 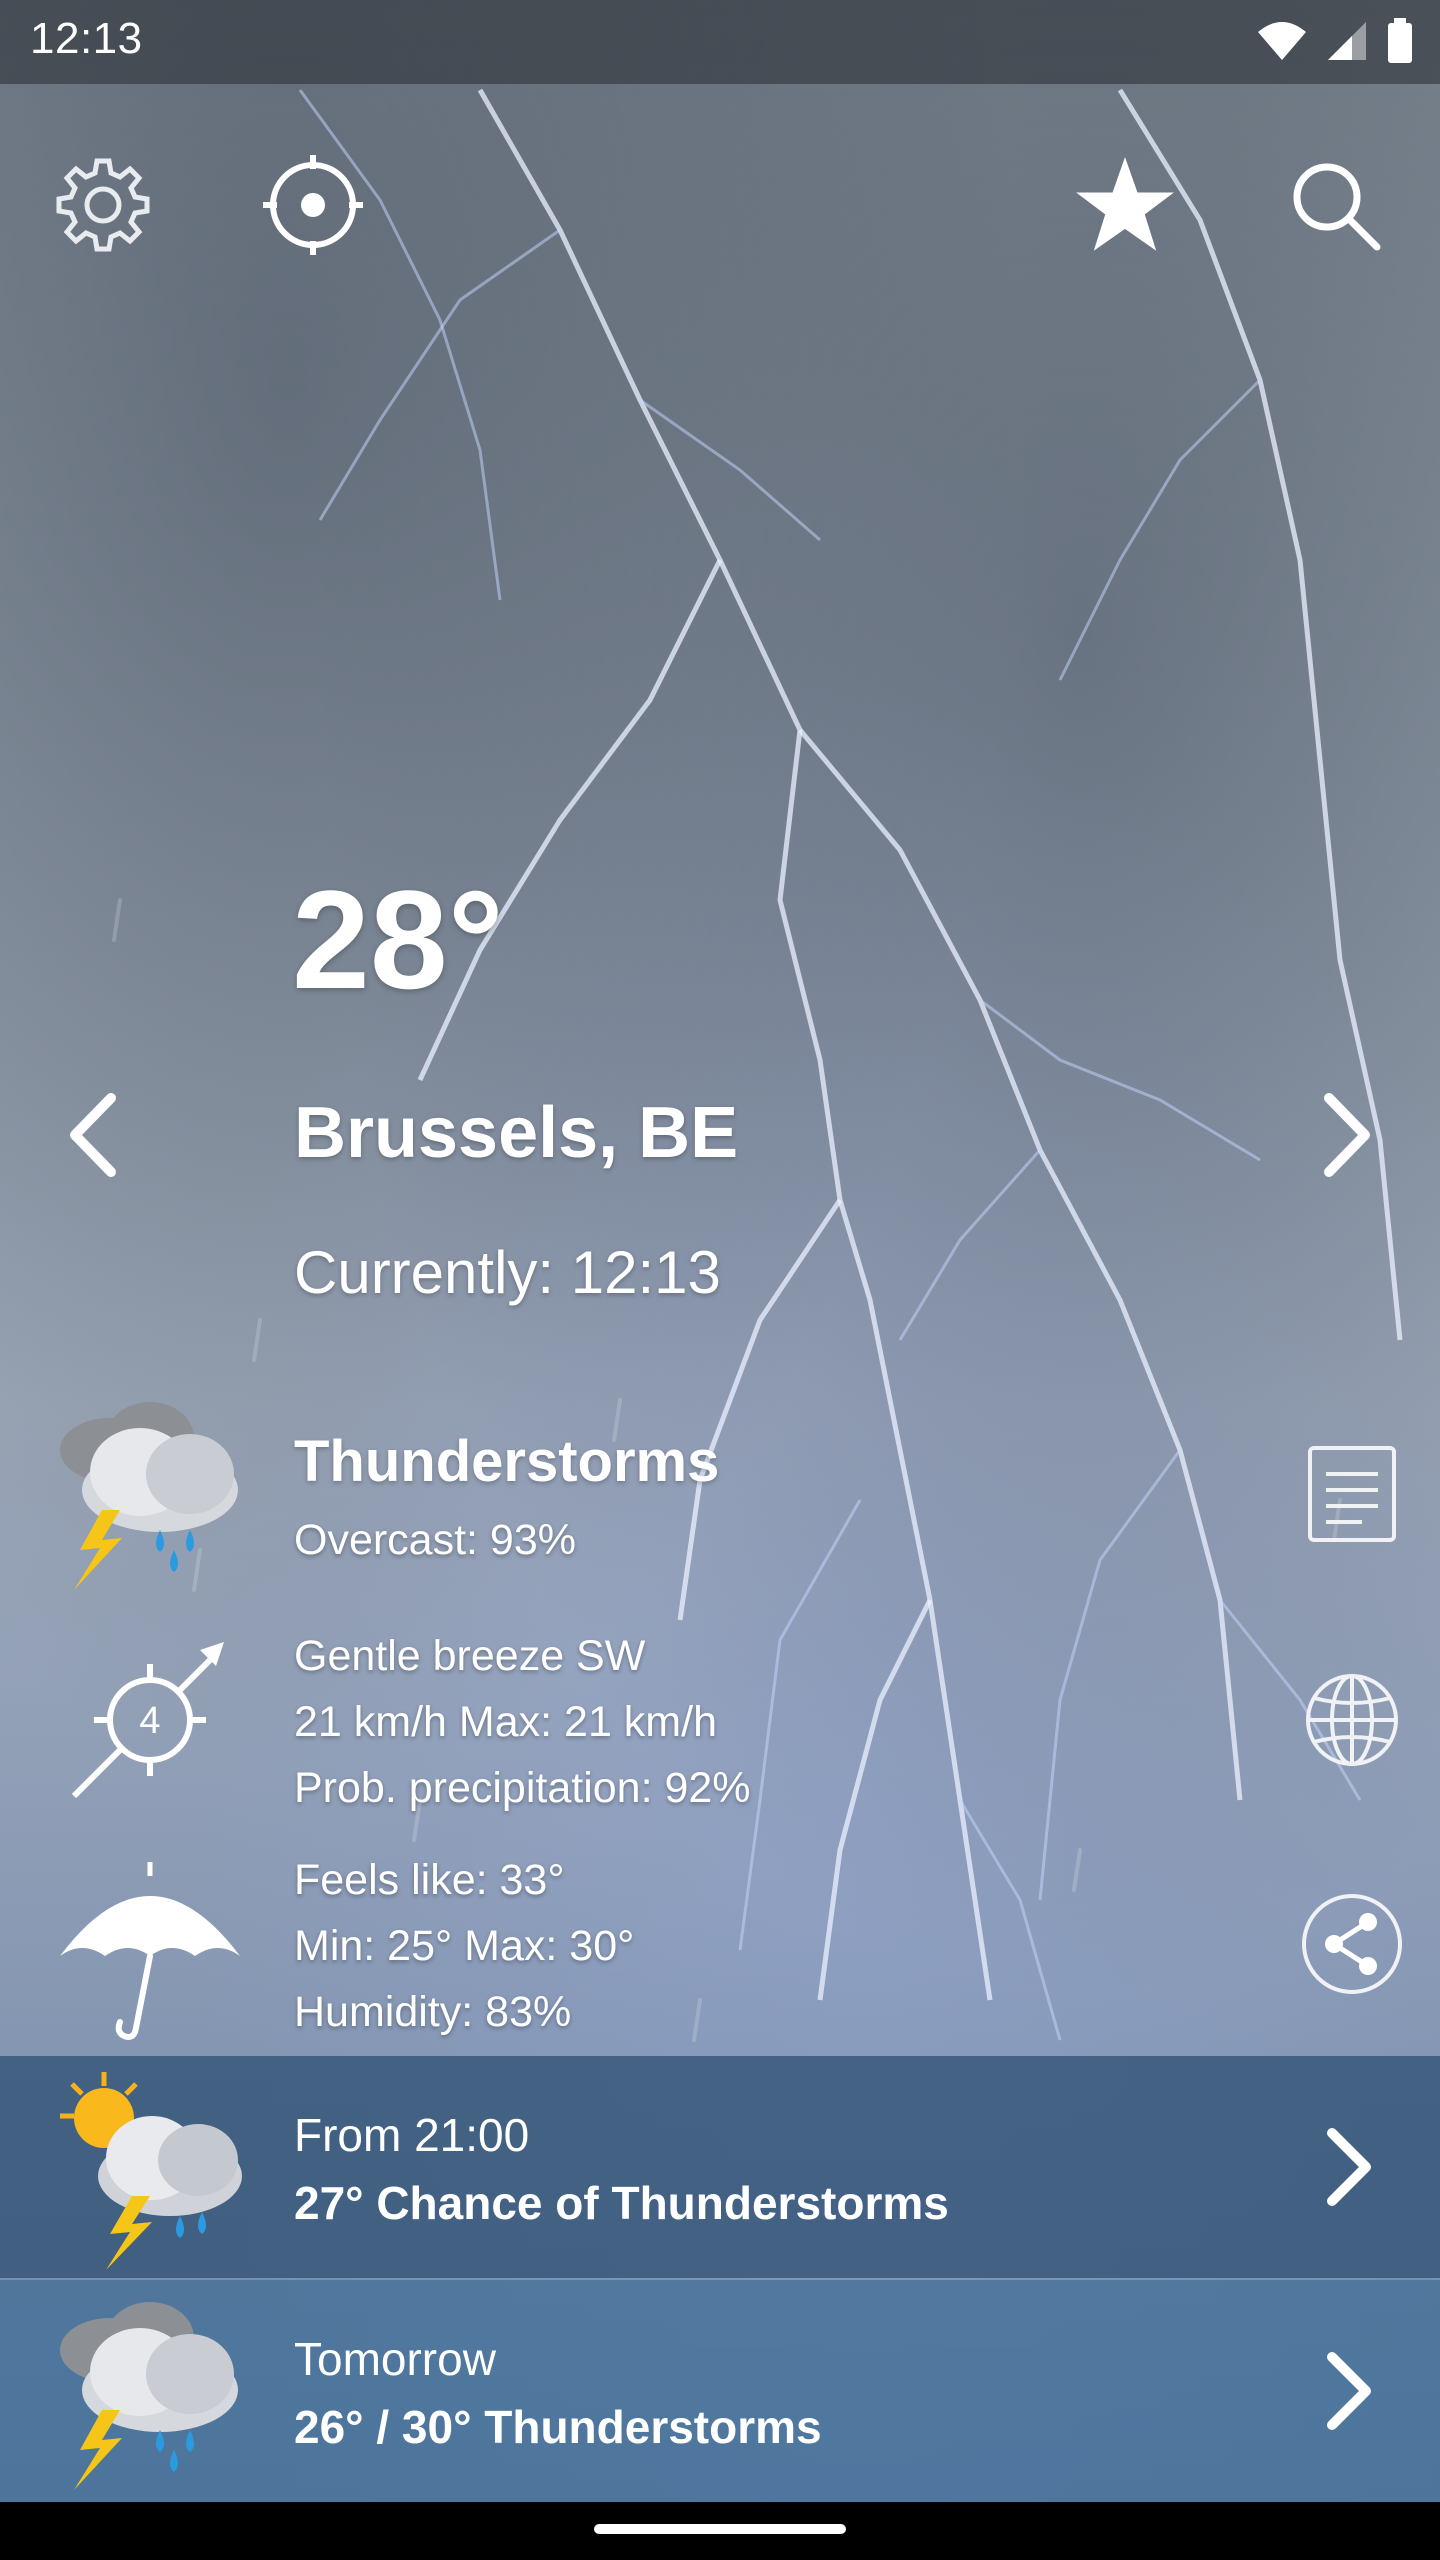 What do you see at coordinates (435, 1540) in the screenshot?
I see `overcast-text: Overcast: 93%` at bounding box center [435, 1540].